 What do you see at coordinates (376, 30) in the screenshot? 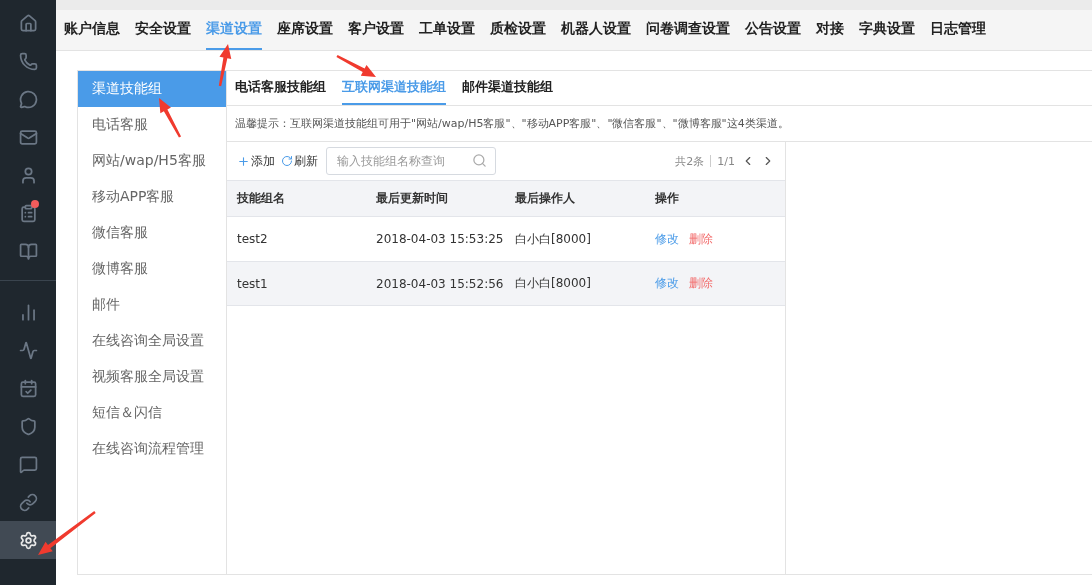
I see `settings-tab: 客户设置` at bounding box center [376, 30].